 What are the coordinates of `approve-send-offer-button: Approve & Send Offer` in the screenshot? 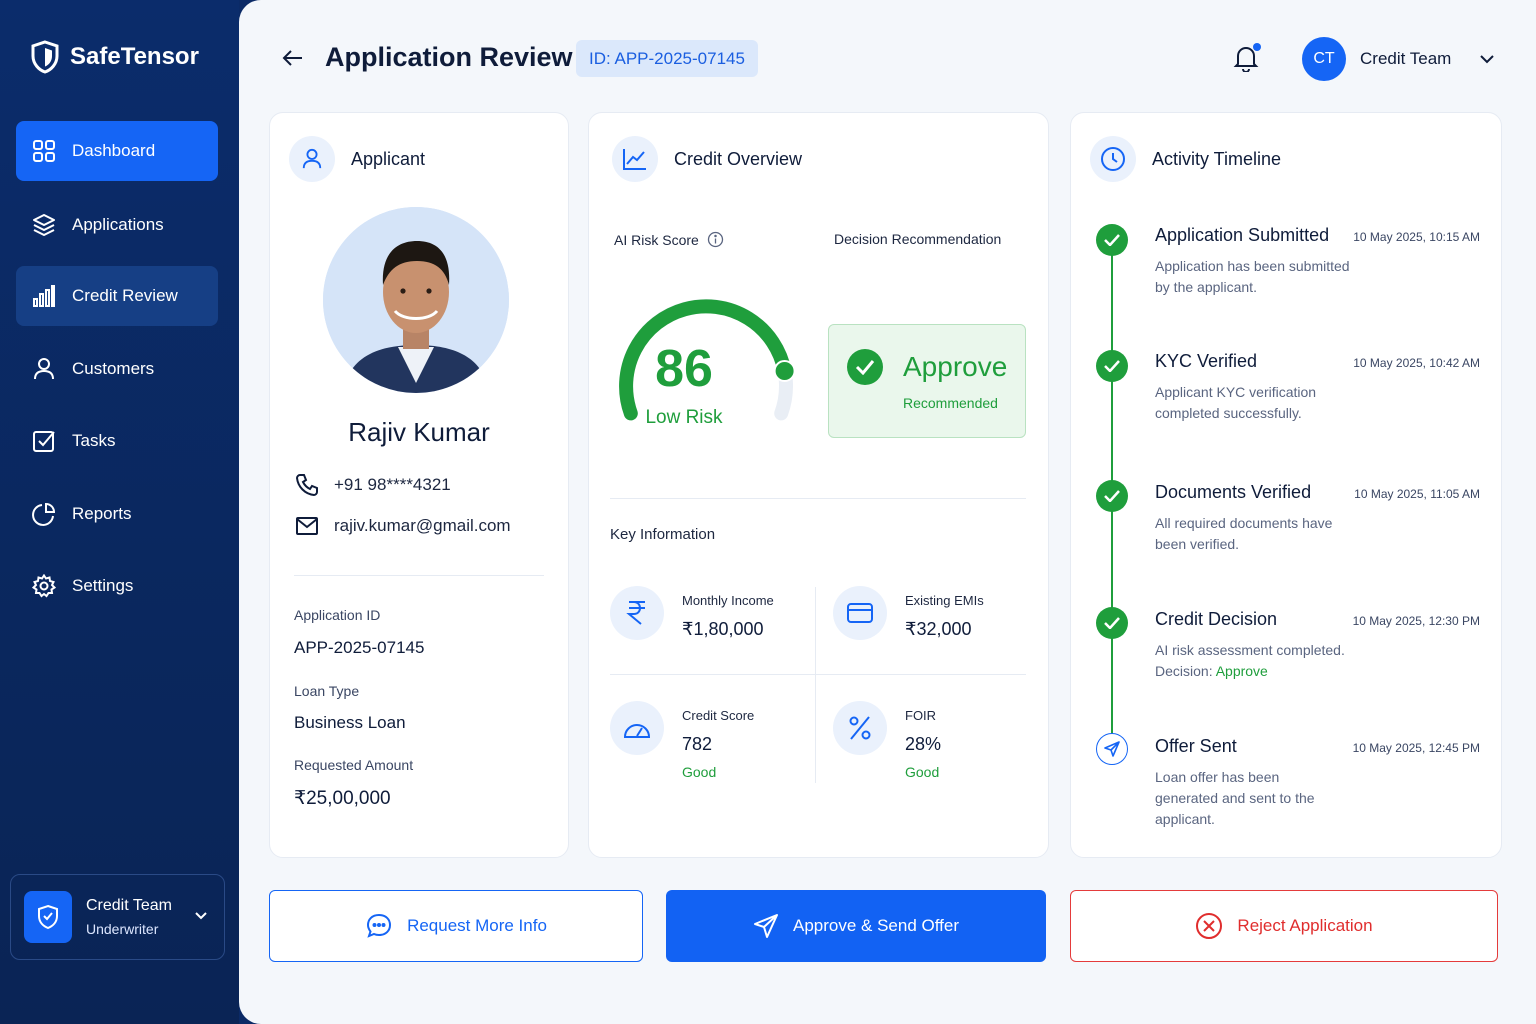 It's located at (856, 926).